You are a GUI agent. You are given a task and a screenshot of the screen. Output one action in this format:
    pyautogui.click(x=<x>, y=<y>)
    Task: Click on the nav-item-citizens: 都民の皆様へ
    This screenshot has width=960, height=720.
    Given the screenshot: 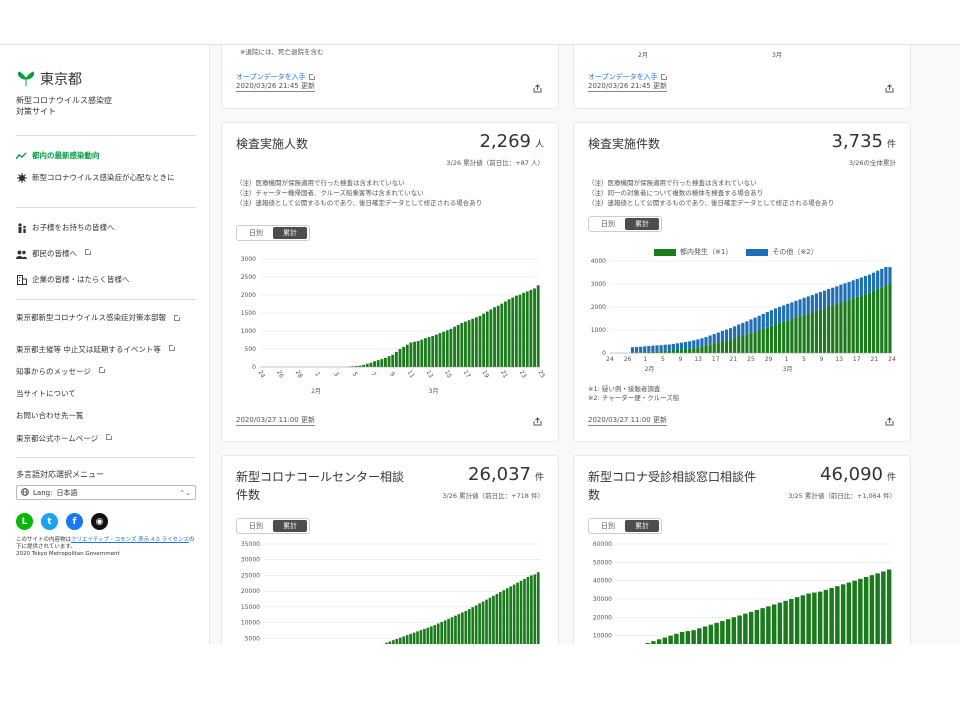 What is the action you would take?
    pyautogui.click(x=107, y=253)
    